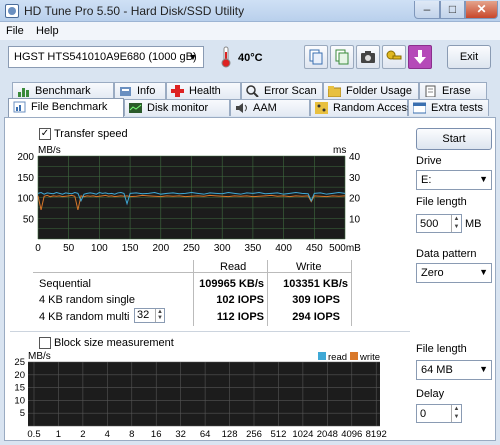 This screenshot has height=445, width=500. I want to click on file-length-spinner: 500 ▲ ▼, so click(439, 223).